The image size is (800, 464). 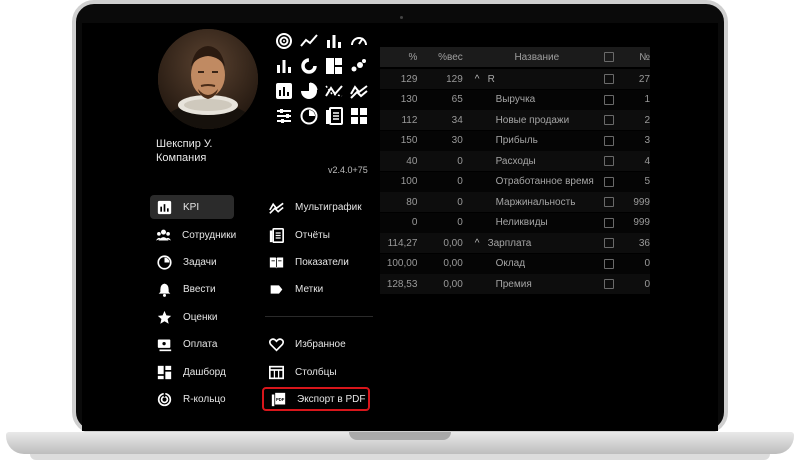 I want to click on menu_right-6: PDF Экспорт в PDF, so click(x=316, y=399).